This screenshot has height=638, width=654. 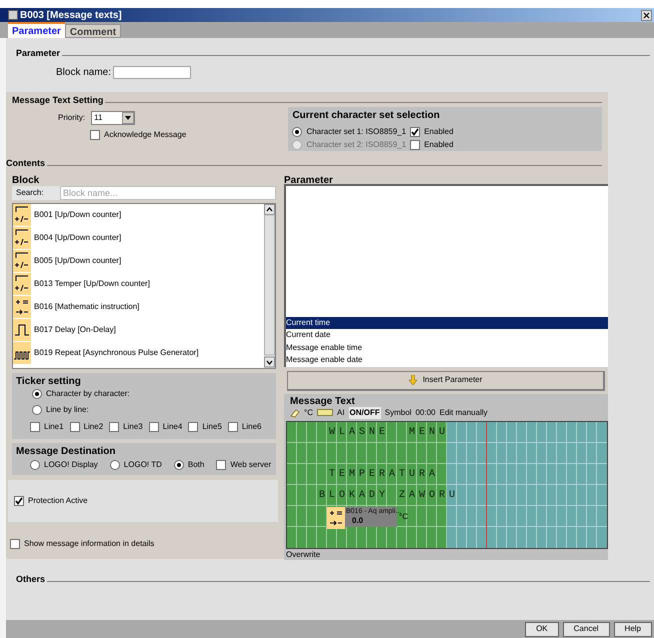 What do you see at coordinates (196, 464) in the screenshot?
I see `option-label: Both` at bounding box center [196, 464].